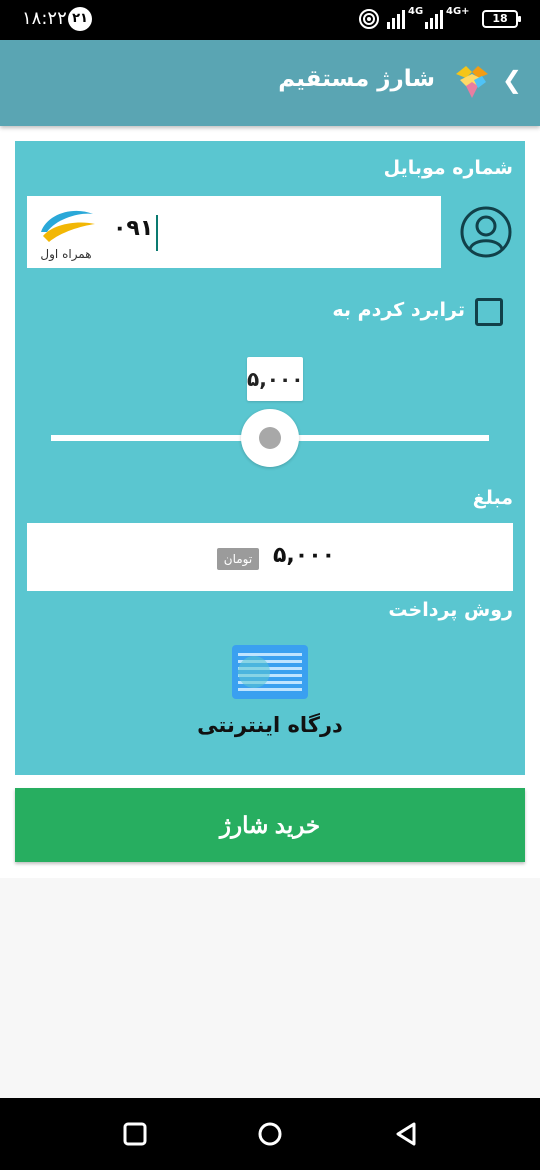 Image resolution: width=540 pixels, height=1170 pixels. Describe the element at coordinates (486, 232) in the screenshot. I see `contact-picker-icon` at that location.